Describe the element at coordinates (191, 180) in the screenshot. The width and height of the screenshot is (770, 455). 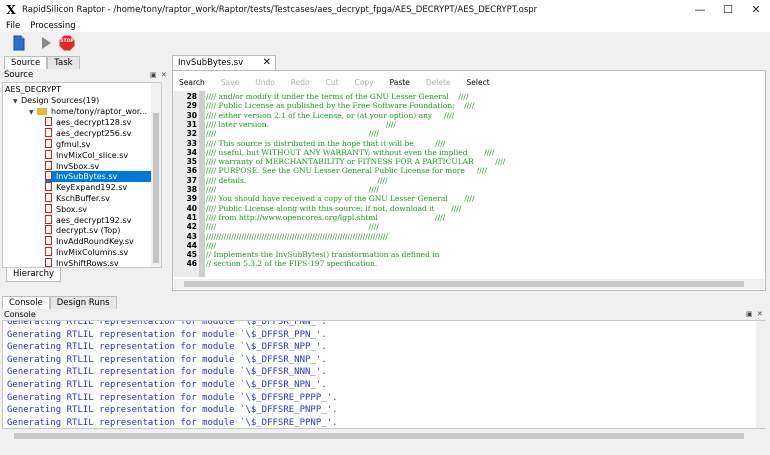
I see `line-number: 37` at that location.